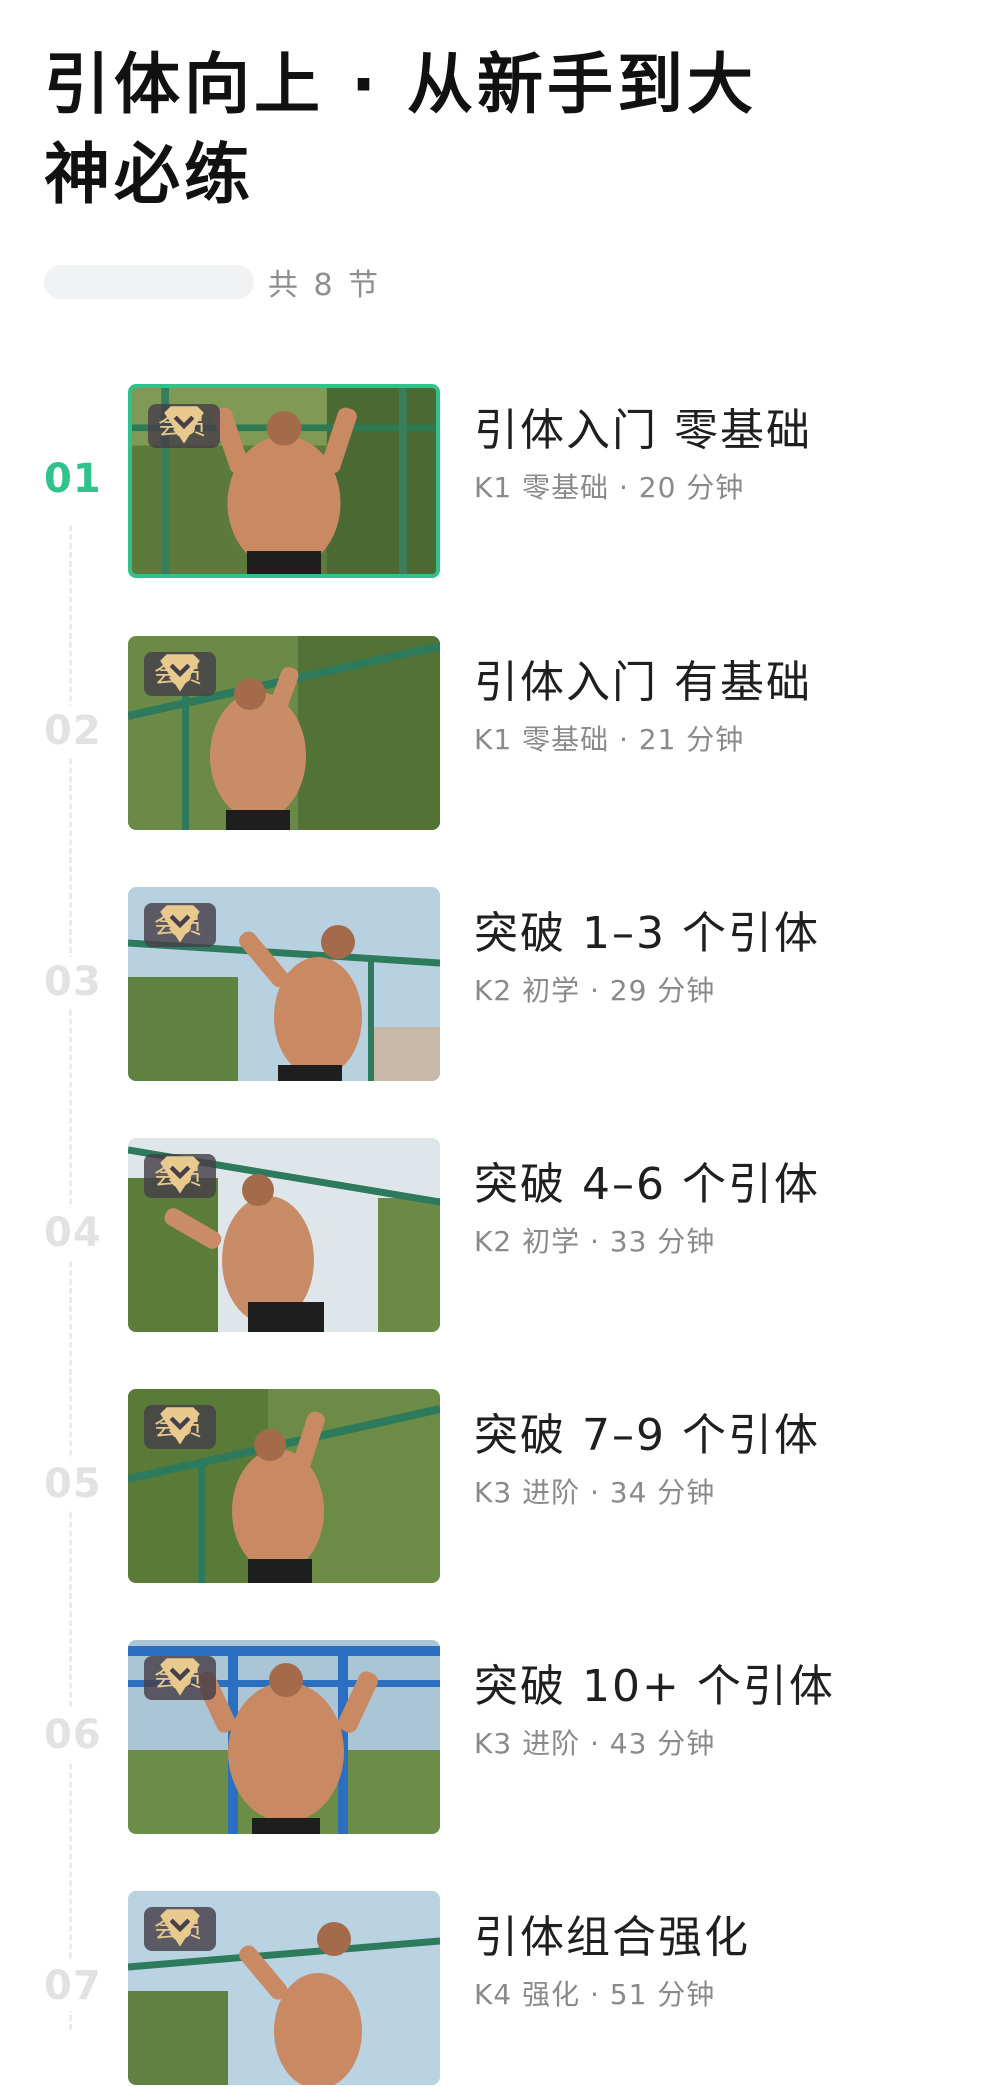 The image size is (998, 2087). I want to click on lesson-item-3: 03 会员 突破 1–3 个引体 K2 初学 · 29 分钟, so click(499, 985).